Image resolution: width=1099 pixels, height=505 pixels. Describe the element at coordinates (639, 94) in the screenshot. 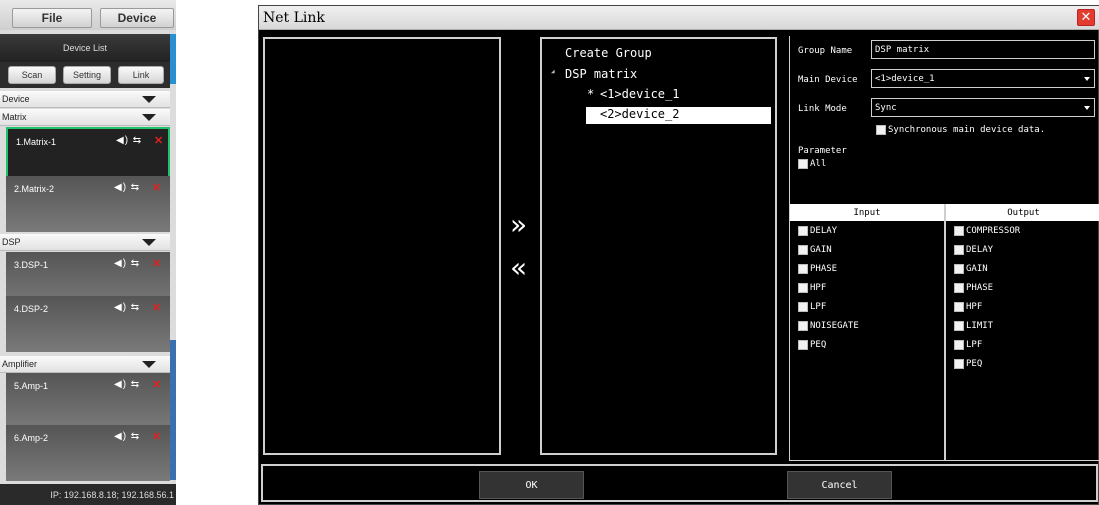

I see `tree-device-item: <1>device_1` at that location.